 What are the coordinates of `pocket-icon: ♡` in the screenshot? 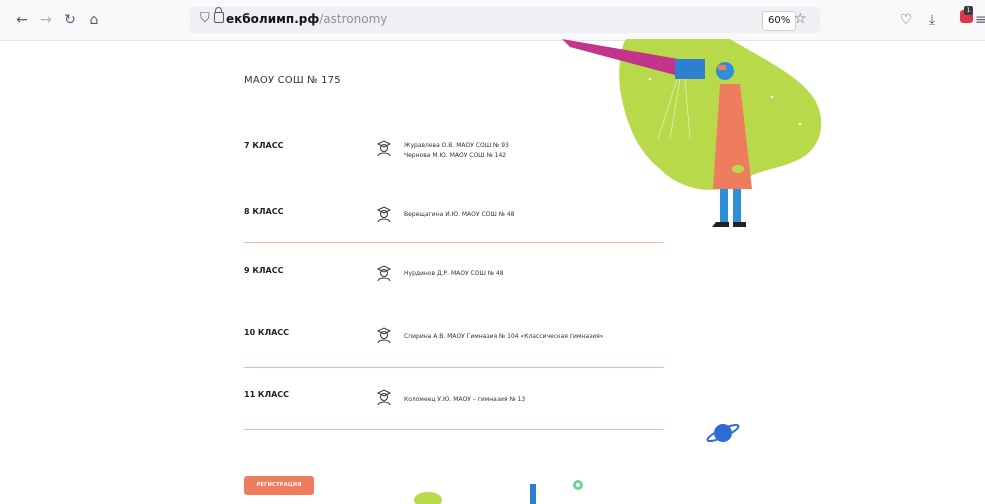 It's located at (906, 20).